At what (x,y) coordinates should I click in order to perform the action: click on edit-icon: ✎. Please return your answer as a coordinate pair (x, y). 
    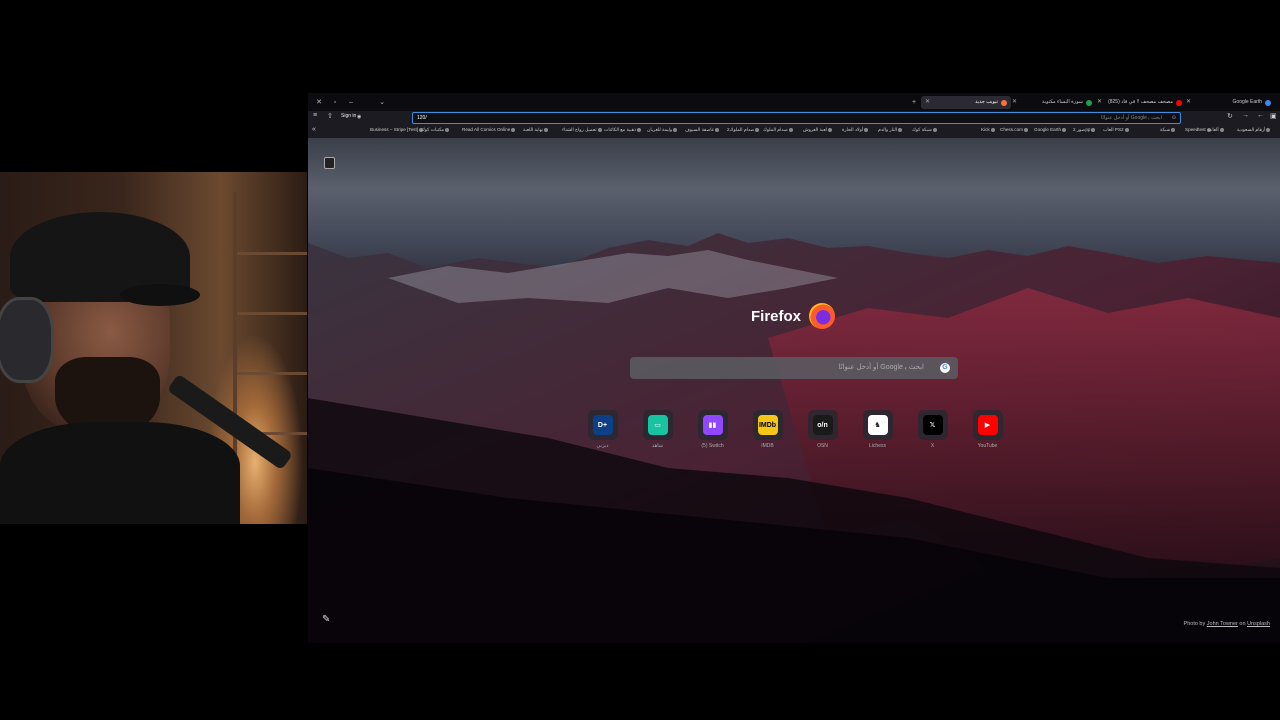
    Looking at the image, I should click on (326, 619).